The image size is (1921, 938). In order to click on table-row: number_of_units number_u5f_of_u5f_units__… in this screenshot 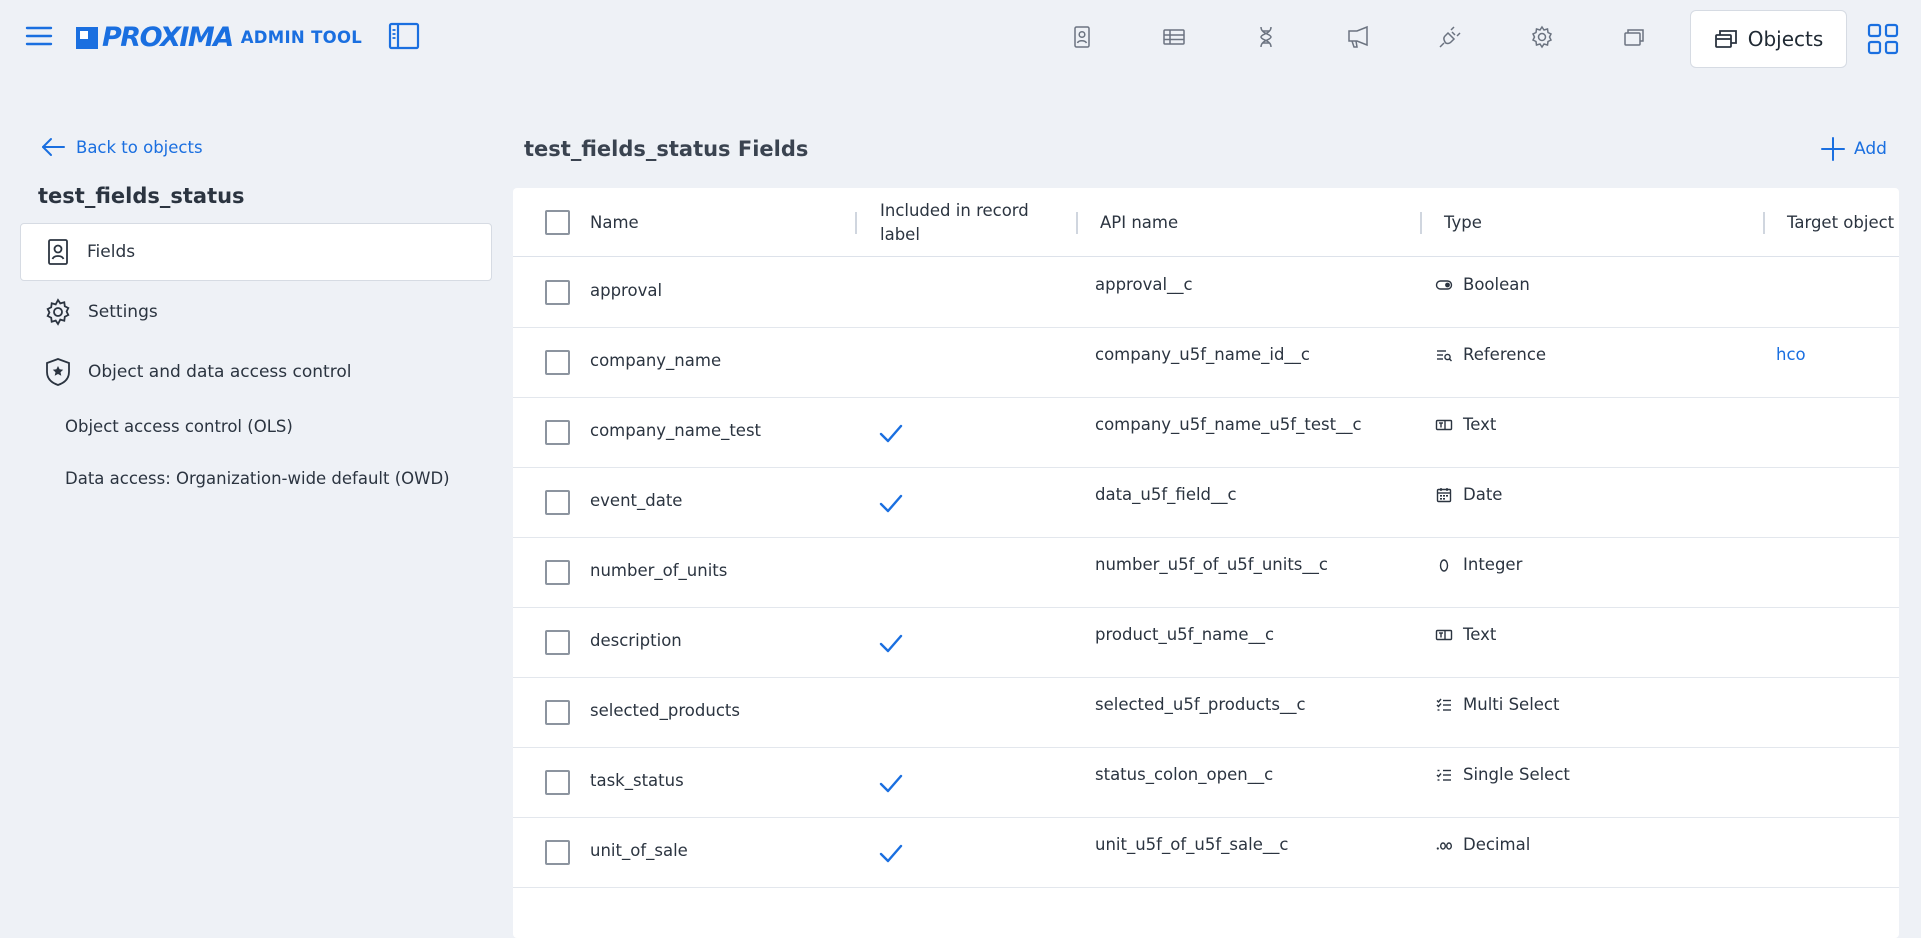, I will do `click(1206, 573)`.